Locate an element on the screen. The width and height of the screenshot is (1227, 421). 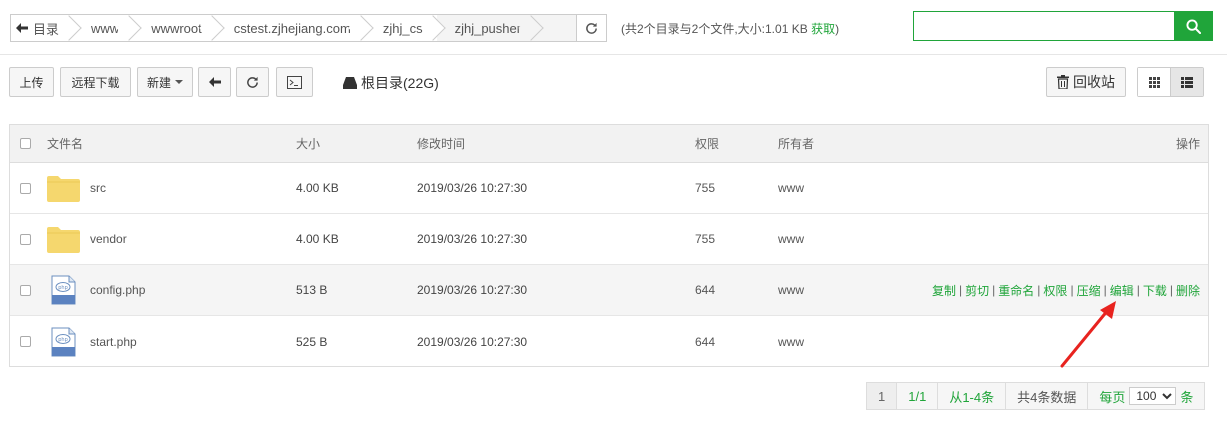
breadcrumb-item: zjhj_cs is located at coordinates (400, 28).